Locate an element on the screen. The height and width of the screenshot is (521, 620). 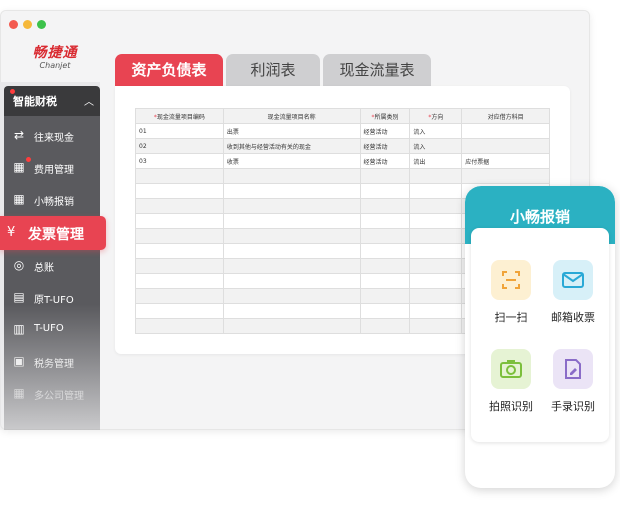
brand-name-en: Chanjet is located at coordinates (55, 65).